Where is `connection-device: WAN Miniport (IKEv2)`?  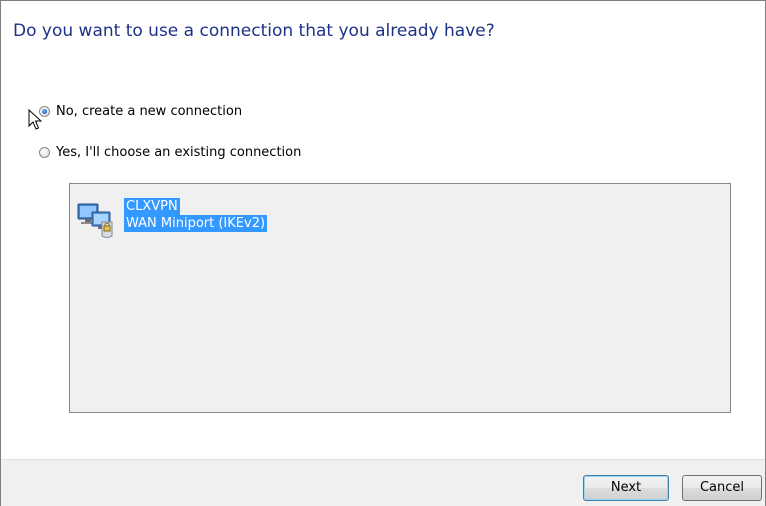
connection-device: WAN Miniport (IKEv2) is located at coordinates (196, 223).